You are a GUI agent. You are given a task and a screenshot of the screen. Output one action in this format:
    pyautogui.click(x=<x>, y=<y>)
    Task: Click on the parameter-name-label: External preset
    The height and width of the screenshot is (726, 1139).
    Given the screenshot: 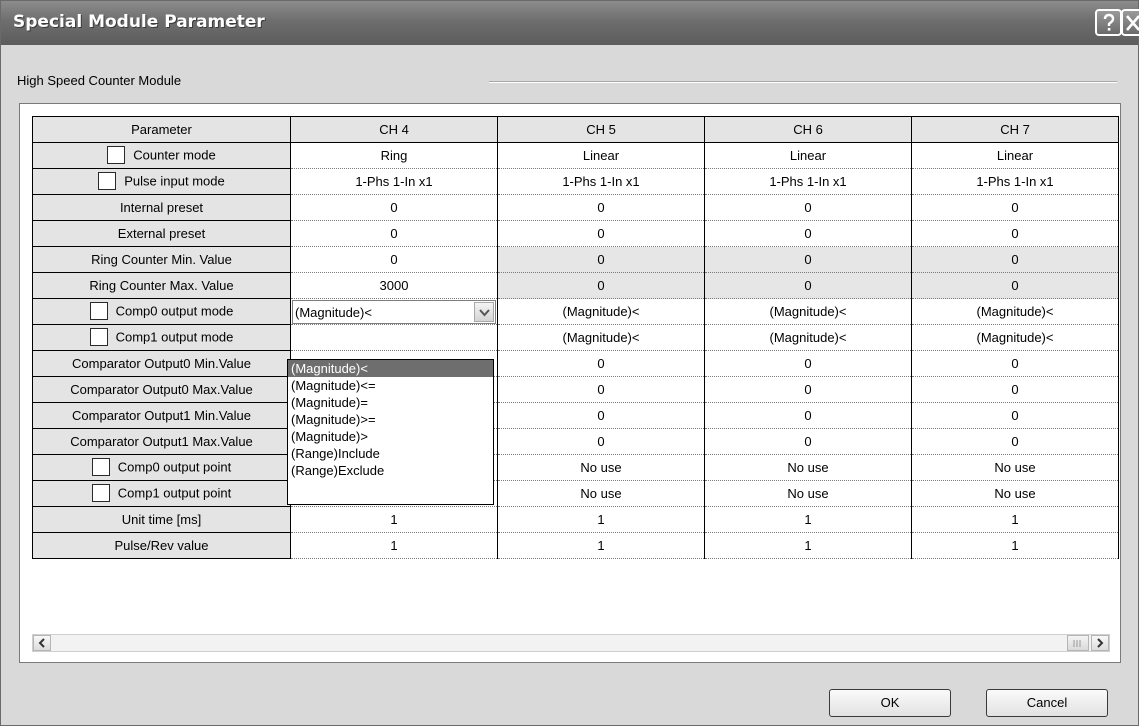 What is the action you would take?
    pyautogui.click(x=161, y=233)
    